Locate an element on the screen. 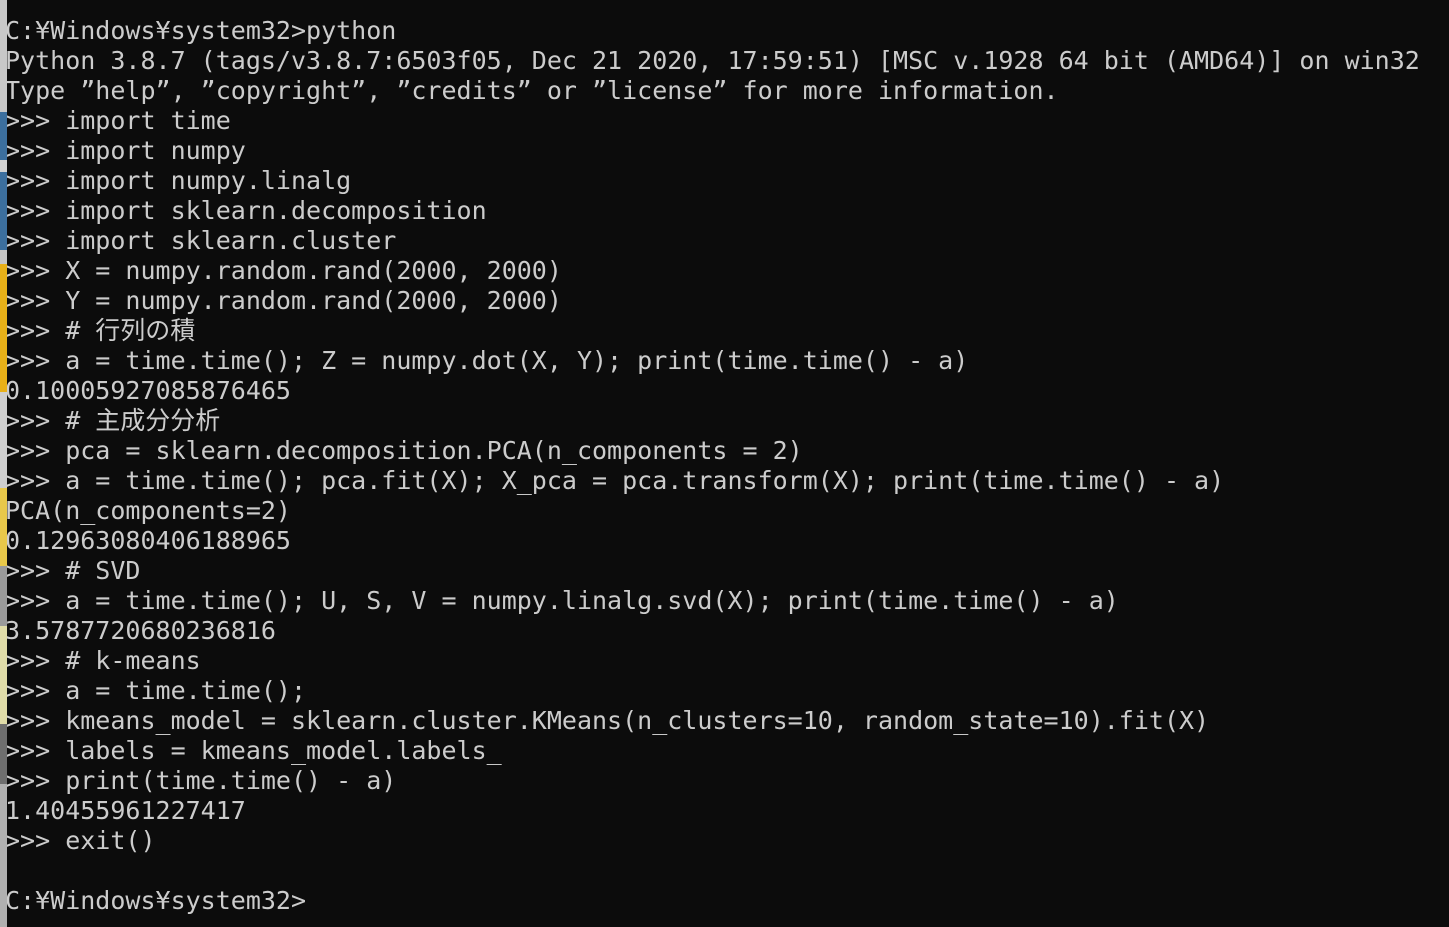 This screenshot has height=927, width=1449. terminal-line: C:¥Windows¥system32> is located at coordinates (156, 900).